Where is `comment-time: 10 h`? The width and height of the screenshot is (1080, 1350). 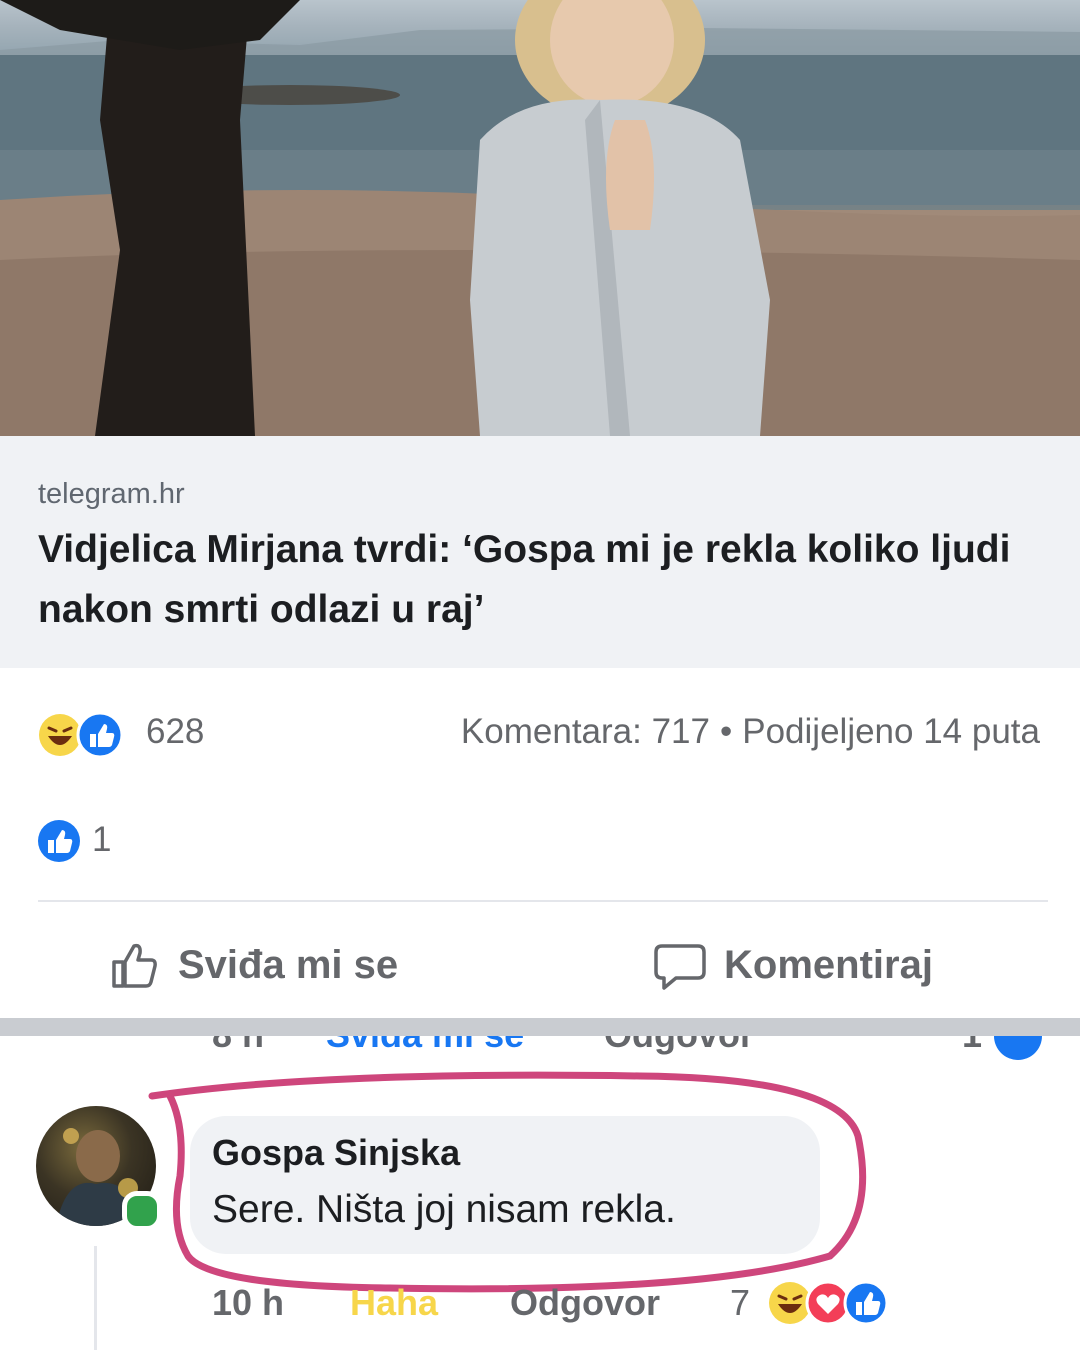 comment-time: 10 h is located at coordinates (248, 1302).